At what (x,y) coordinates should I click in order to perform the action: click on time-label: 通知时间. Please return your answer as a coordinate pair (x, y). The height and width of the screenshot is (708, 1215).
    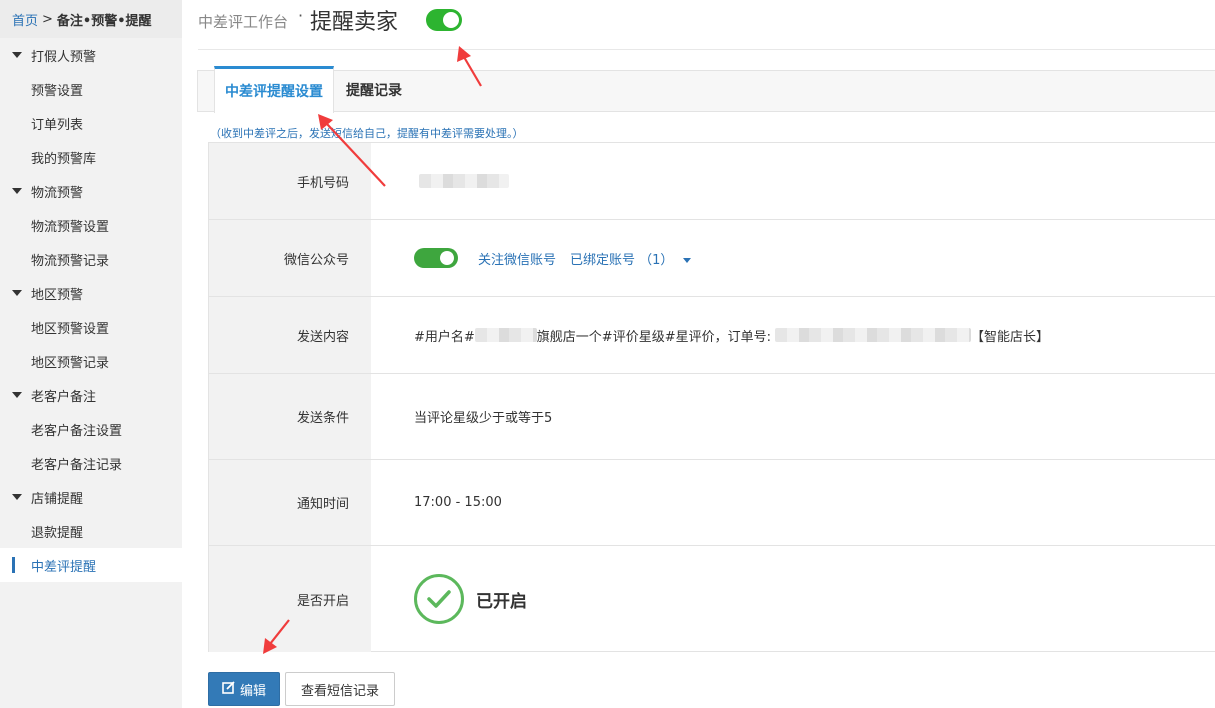
    Looking at the image, I should click on (290, 502).